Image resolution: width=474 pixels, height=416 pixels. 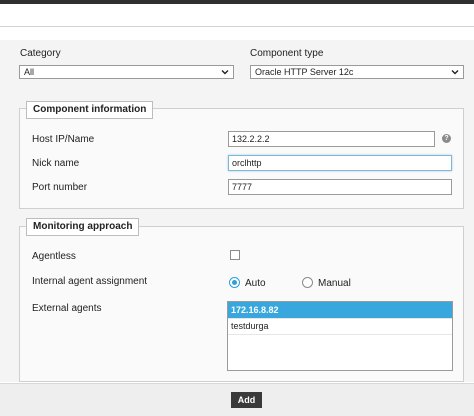 What do you see at coordinates (40, 53) in the screenshot?
I see `category-label: Category` at bounding box center [40, 53].